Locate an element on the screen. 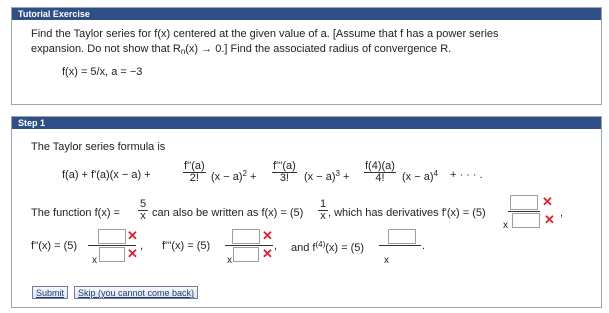  term2-fraction: f''(a) 2! is located at coordinates (194, 172).